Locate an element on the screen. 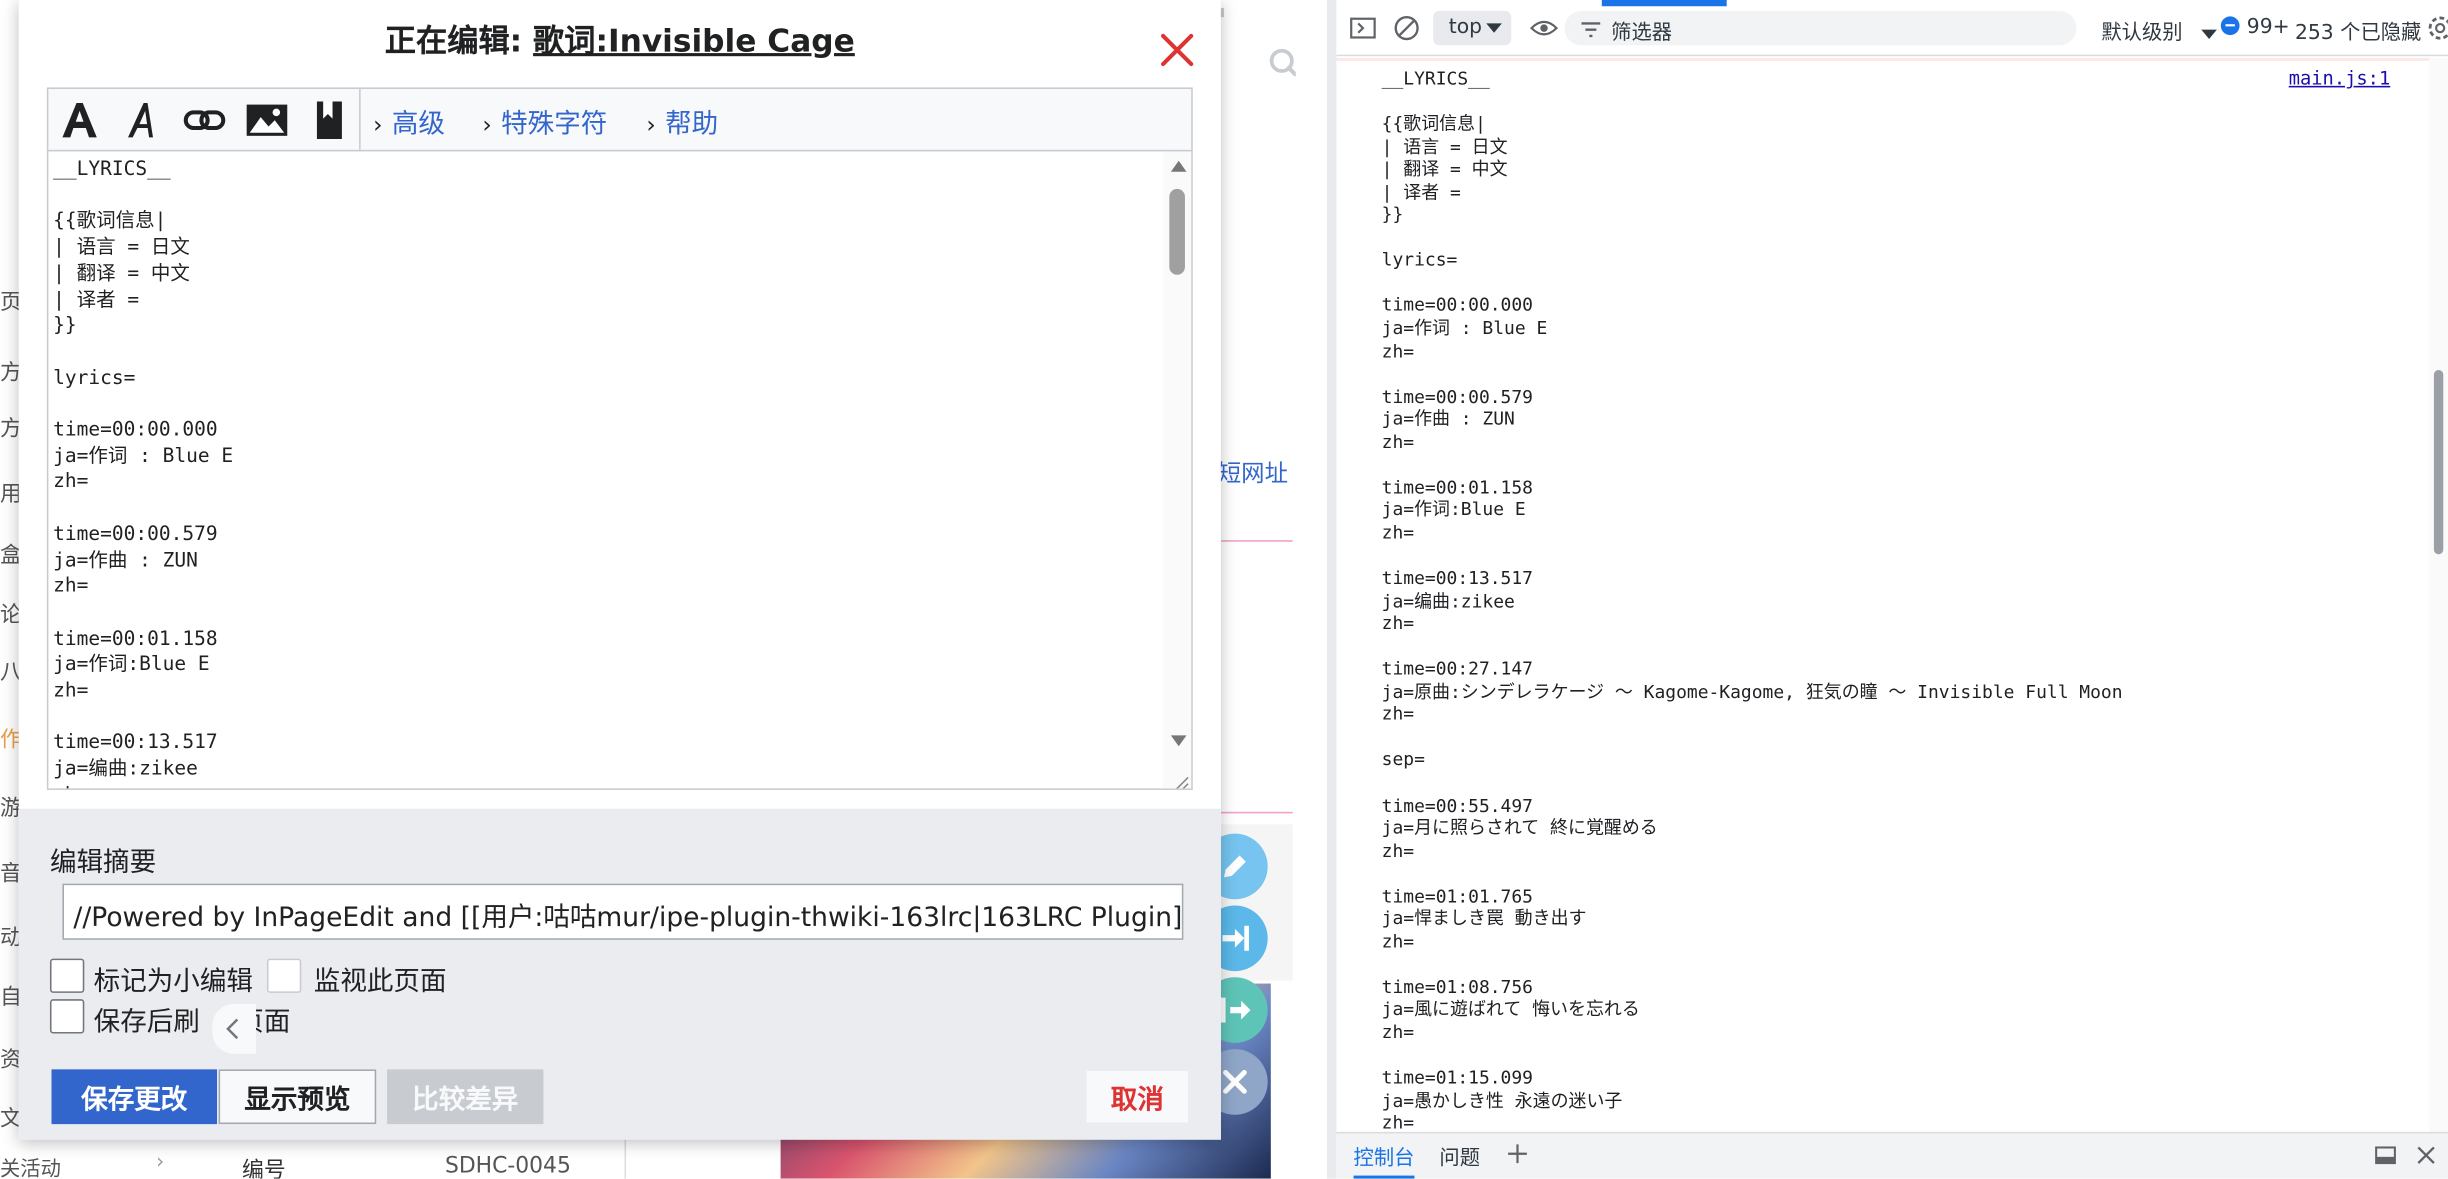 The height and width of the screenshot is (1179, 2448). italic-icon is located at coordinates (140, 120).